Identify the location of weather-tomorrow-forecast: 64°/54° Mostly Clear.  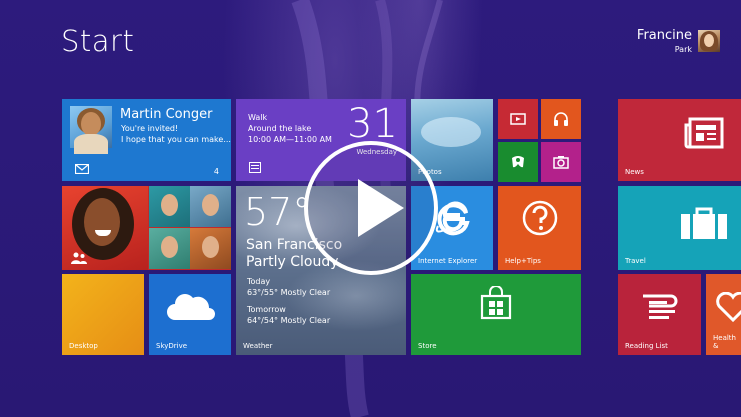
(289, 320).